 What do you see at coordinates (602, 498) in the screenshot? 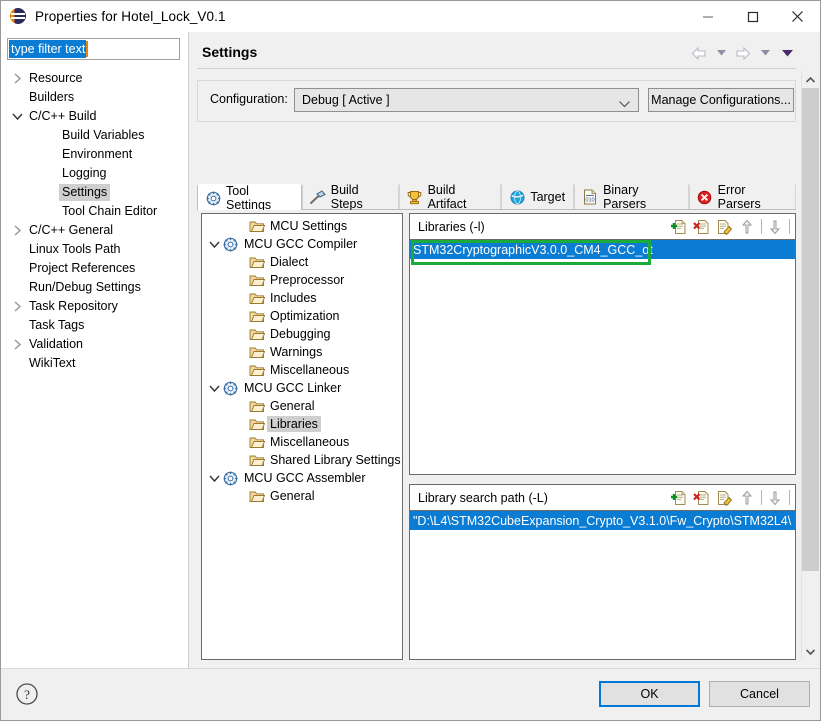
I see `search-path-panel-header: Library search path (-L)` at bounding box center [602, 498].